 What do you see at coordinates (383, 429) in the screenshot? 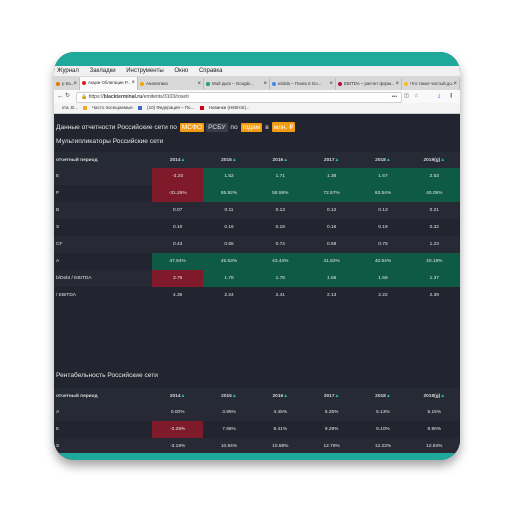
I see `value-cell: 9.10%` at bounding box center [383, 429].